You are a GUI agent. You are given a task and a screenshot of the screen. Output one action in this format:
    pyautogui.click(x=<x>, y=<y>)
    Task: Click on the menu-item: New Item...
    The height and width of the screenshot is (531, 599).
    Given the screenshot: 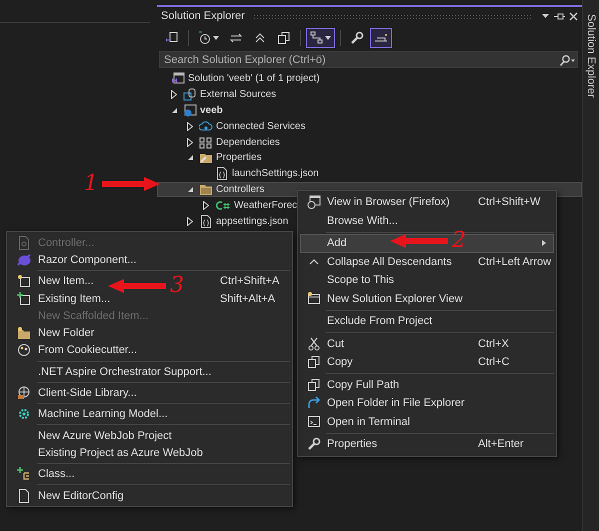 What is the action you would take?
    pyautogui.click(x=66, y=281)
    